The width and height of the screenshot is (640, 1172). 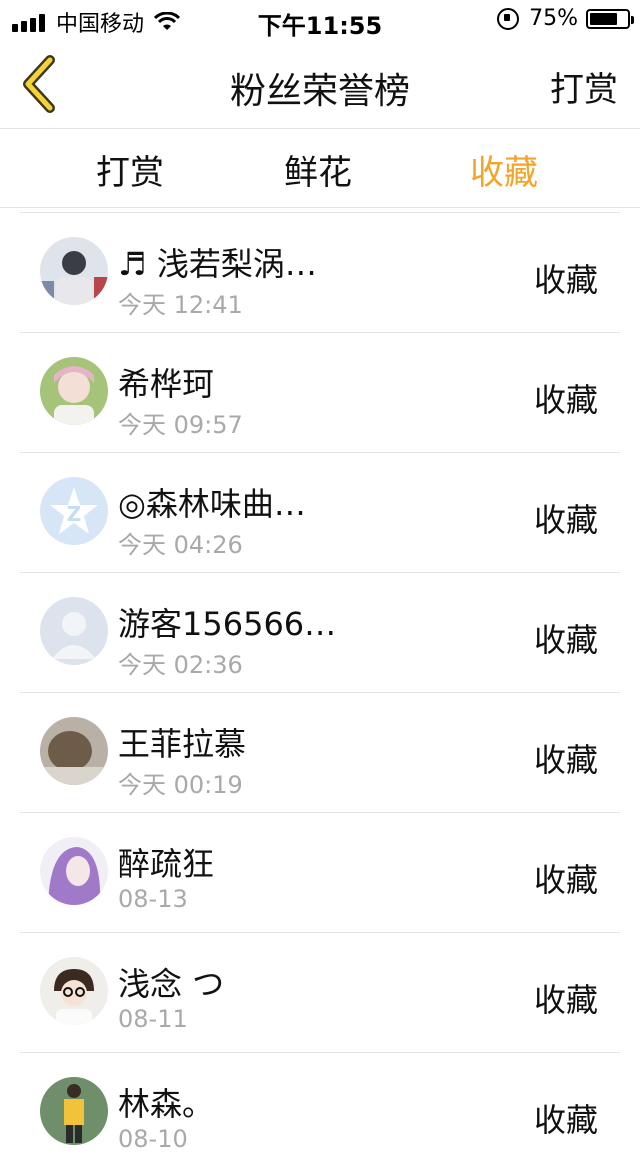 I want to click on avatar: Z, so click(x=74, y=511).